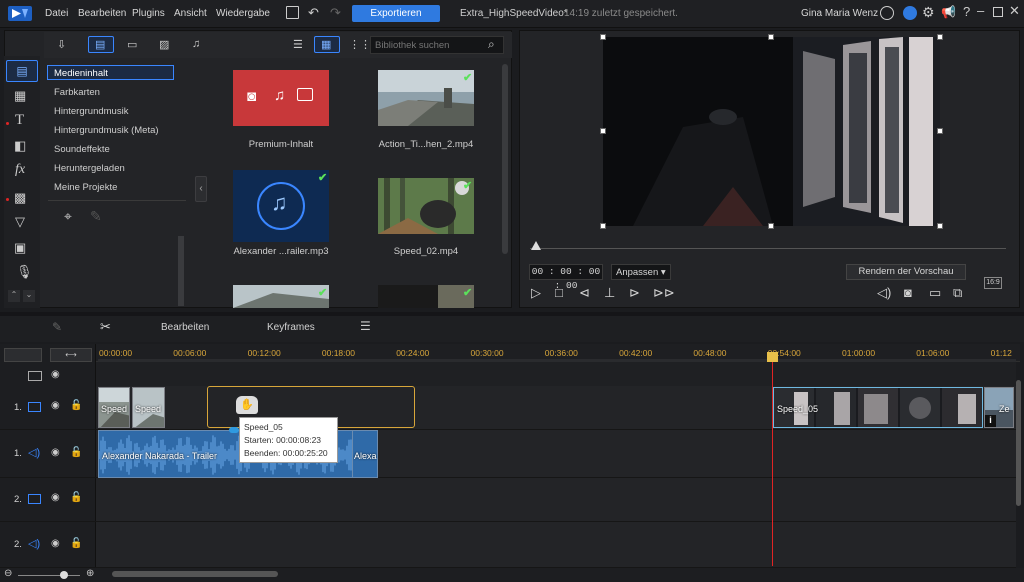 This screenshot has height=582, width=1024. I want to click on list-view-button: ☰, so click(299, 44).